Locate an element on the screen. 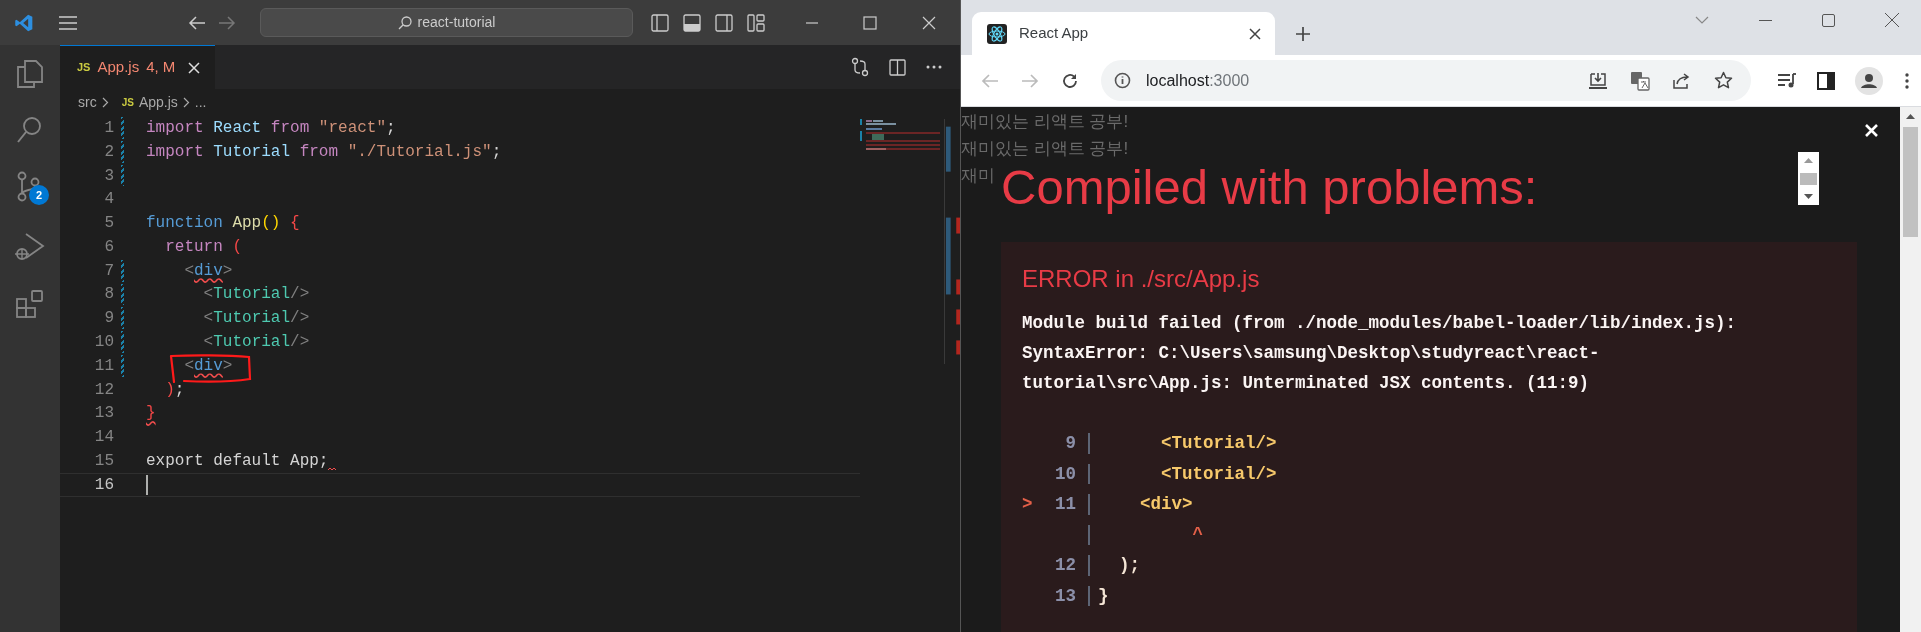 This screenshot has width=1921, height=632. code-line: import React from "react"; is located at coordinates (271, 128).